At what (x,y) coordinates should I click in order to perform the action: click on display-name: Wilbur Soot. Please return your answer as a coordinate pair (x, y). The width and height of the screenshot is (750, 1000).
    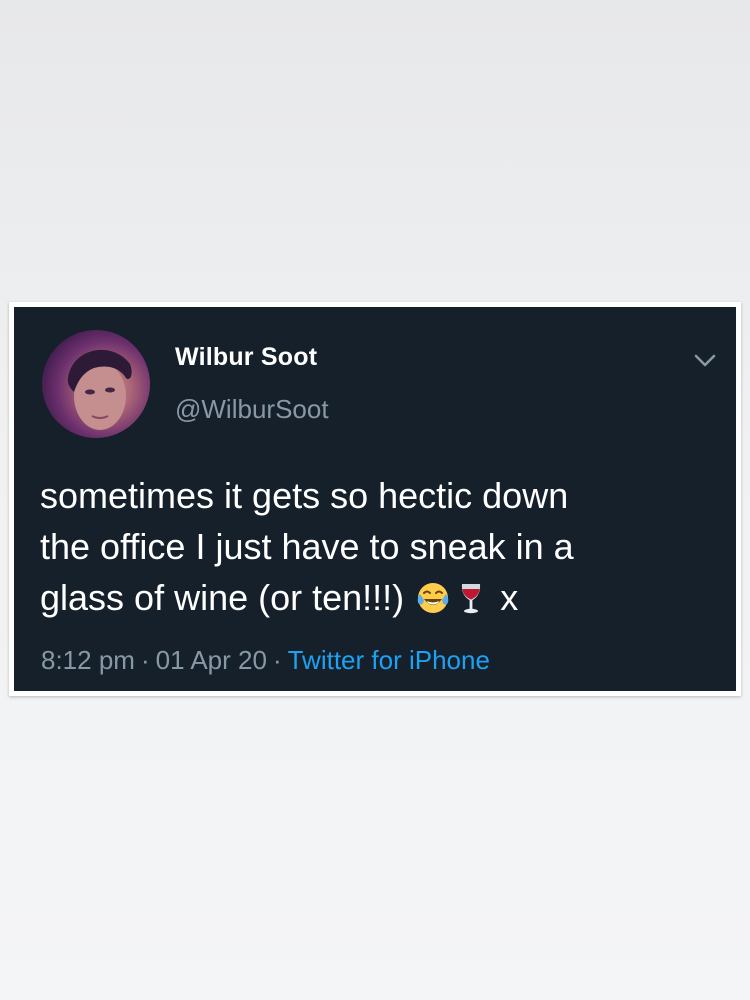
    Looking at the image, I should click on (246, 357).